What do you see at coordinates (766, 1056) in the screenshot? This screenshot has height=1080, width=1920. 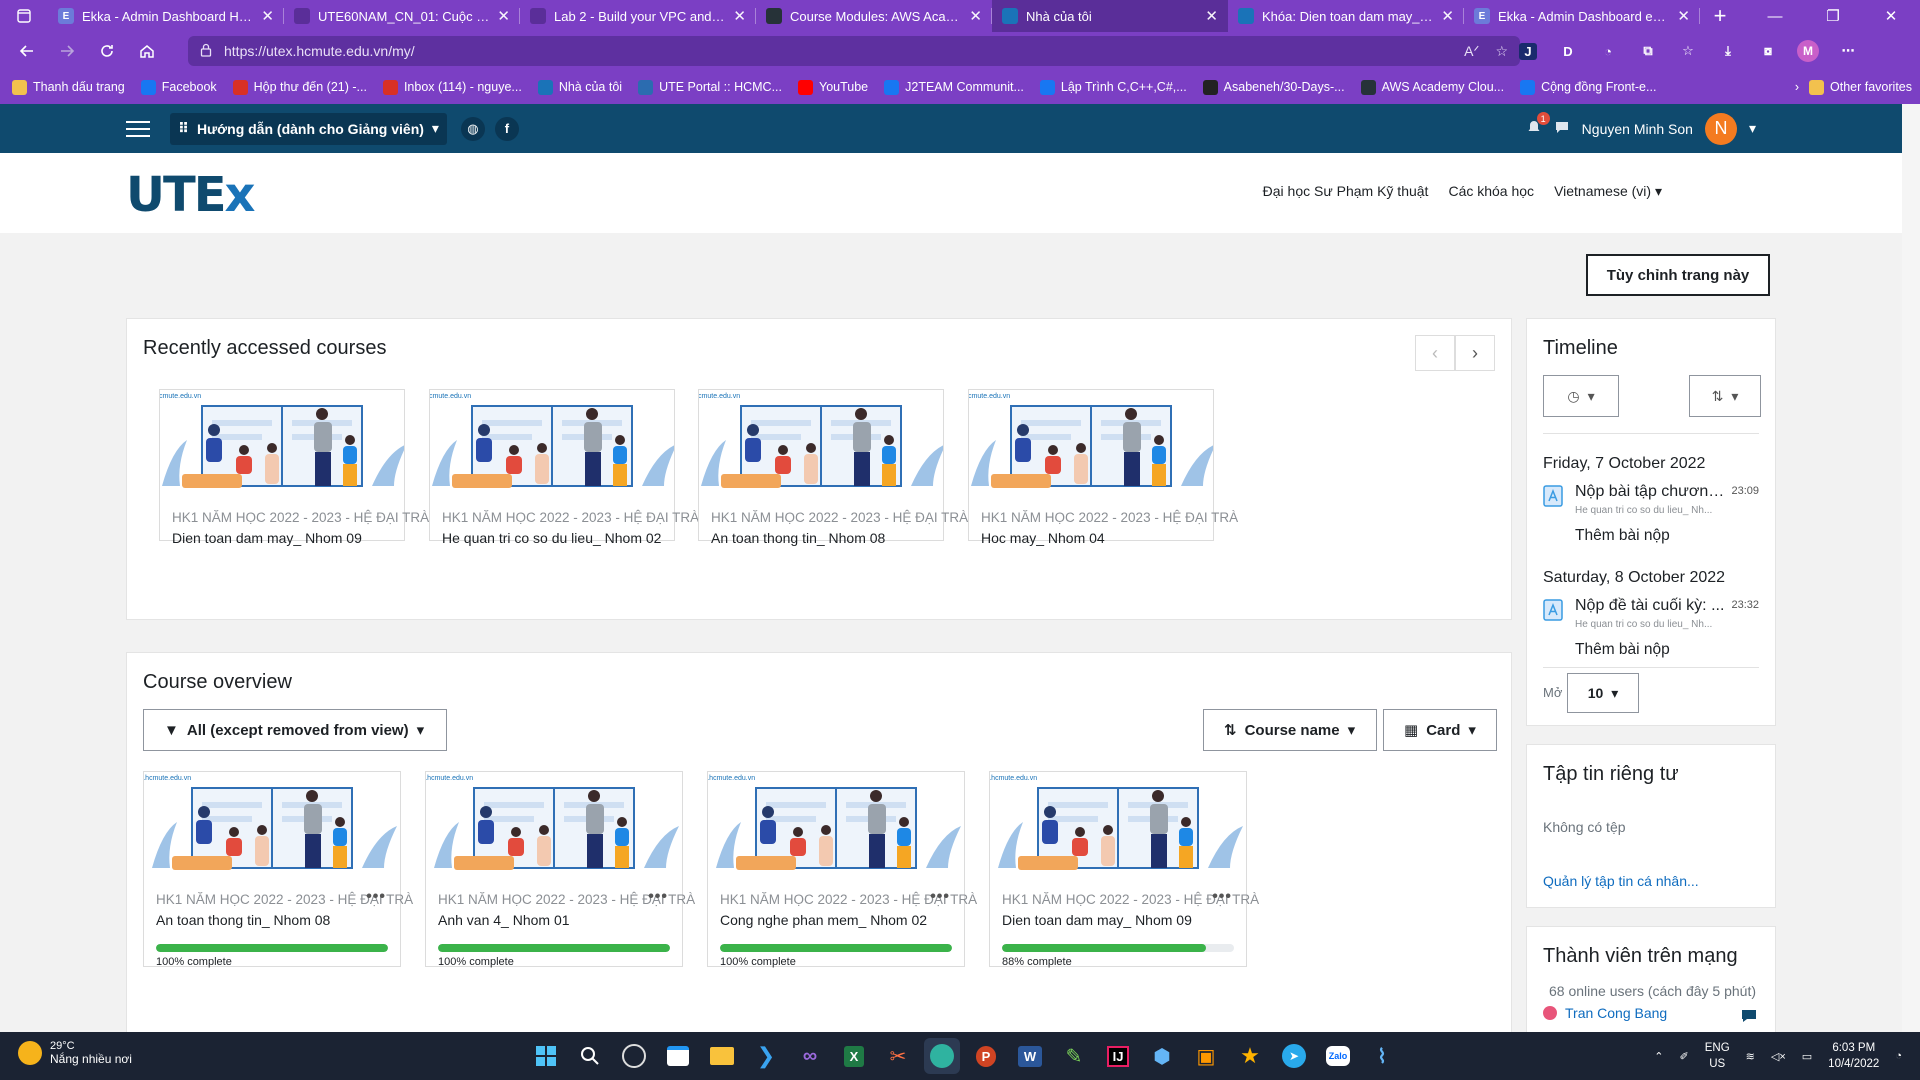 I see `vscode-icon: ❯` at bounding box center [766, 1056].